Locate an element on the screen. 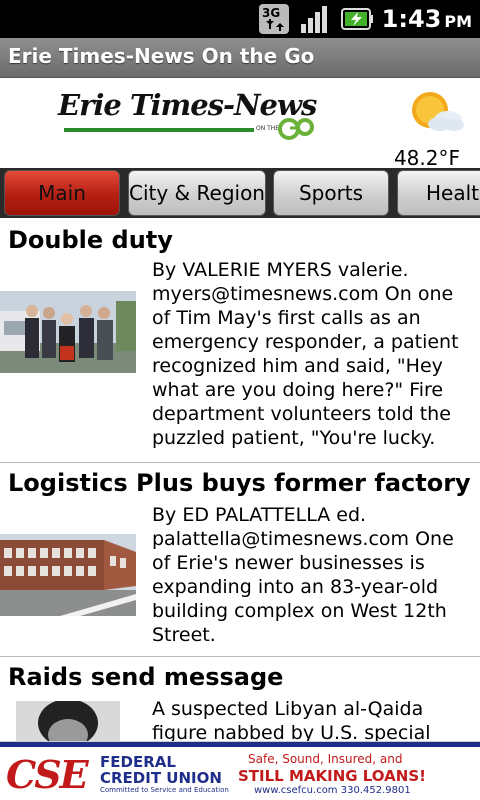  tab-main: Main is located at coordinates (62, 193).